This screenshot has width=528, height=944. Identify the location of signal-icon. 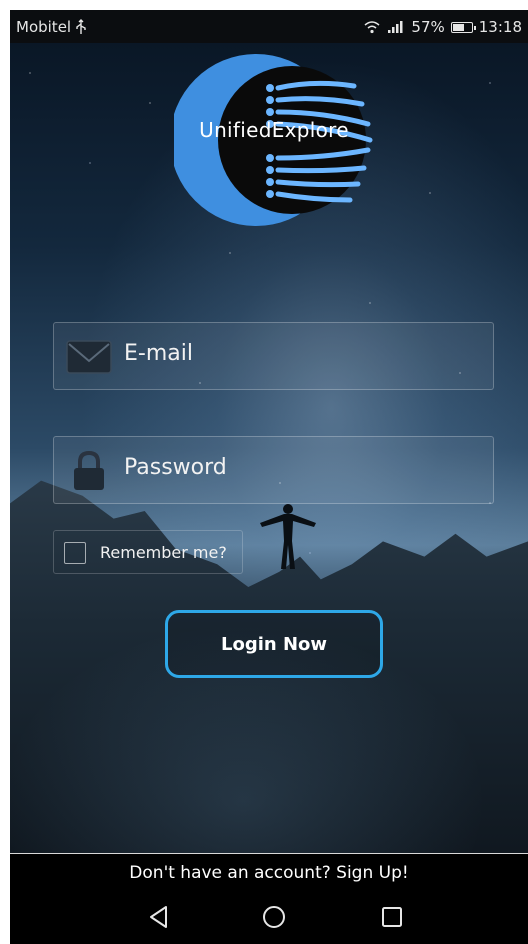
(395, 27).